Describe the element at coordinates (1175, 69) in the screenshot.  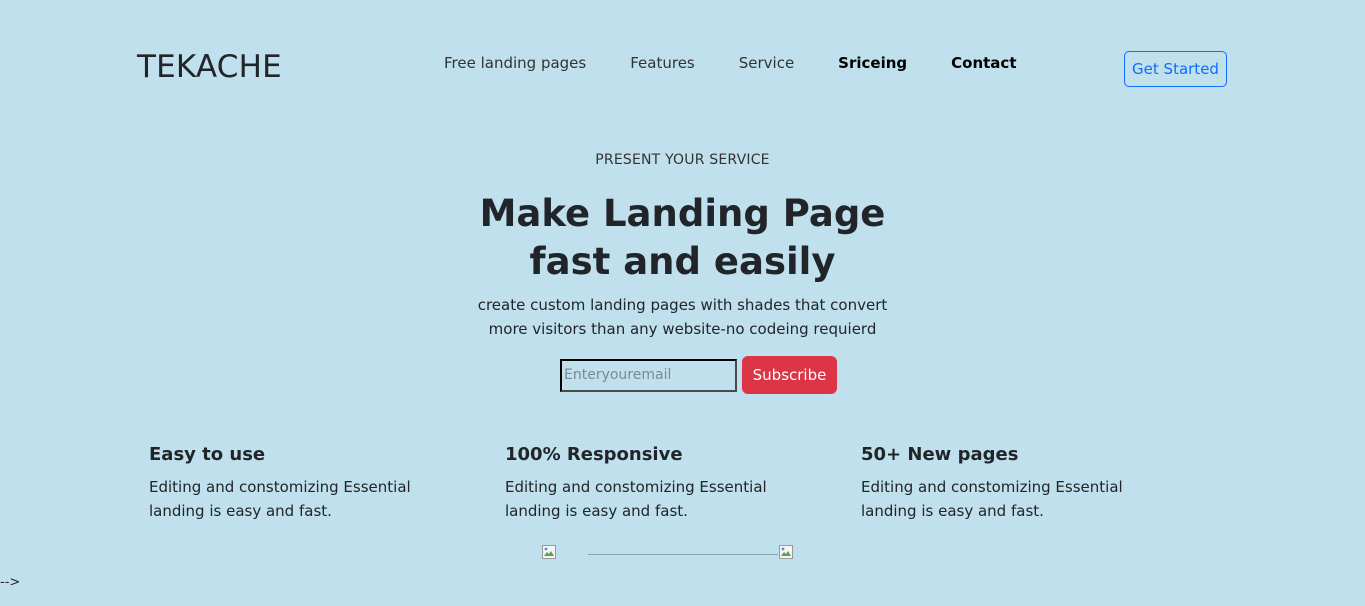
I see `get-started-button: Get Started` at that location.